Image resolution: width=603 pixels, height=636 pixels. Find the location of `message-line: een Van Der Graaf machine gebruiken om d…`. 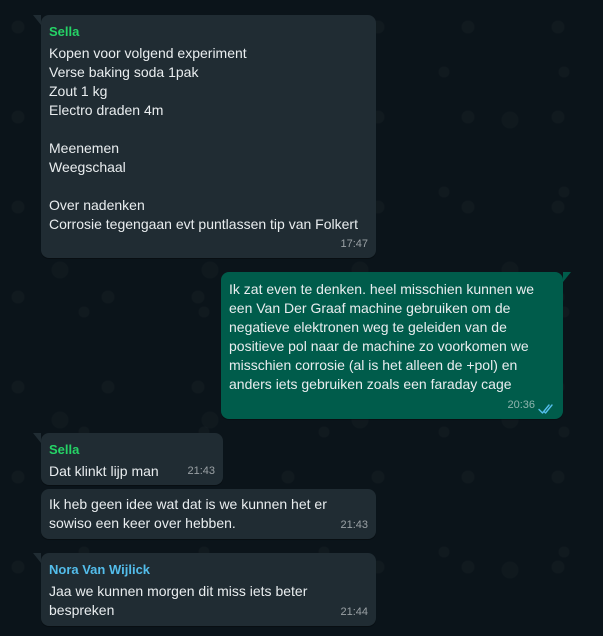

message-line: een Van Der Graaf machine gebruiken om d… is located at coordinates (370, 308).